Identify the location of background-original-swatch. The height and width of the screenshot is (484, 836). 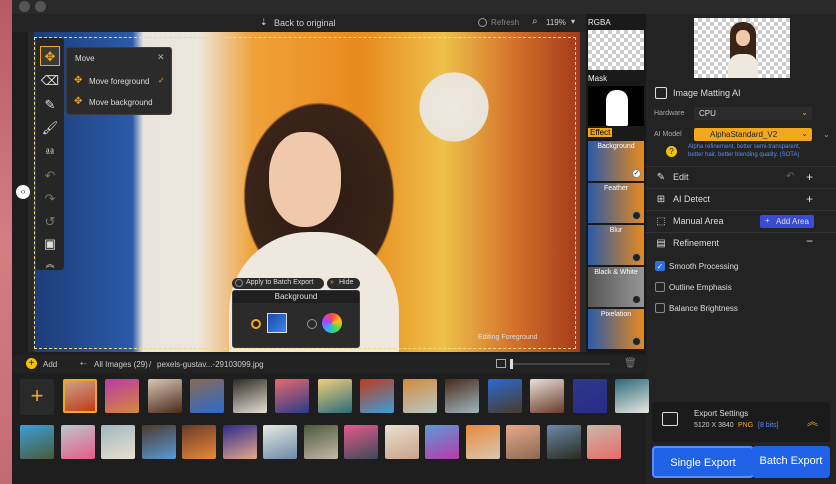
(277, 323).